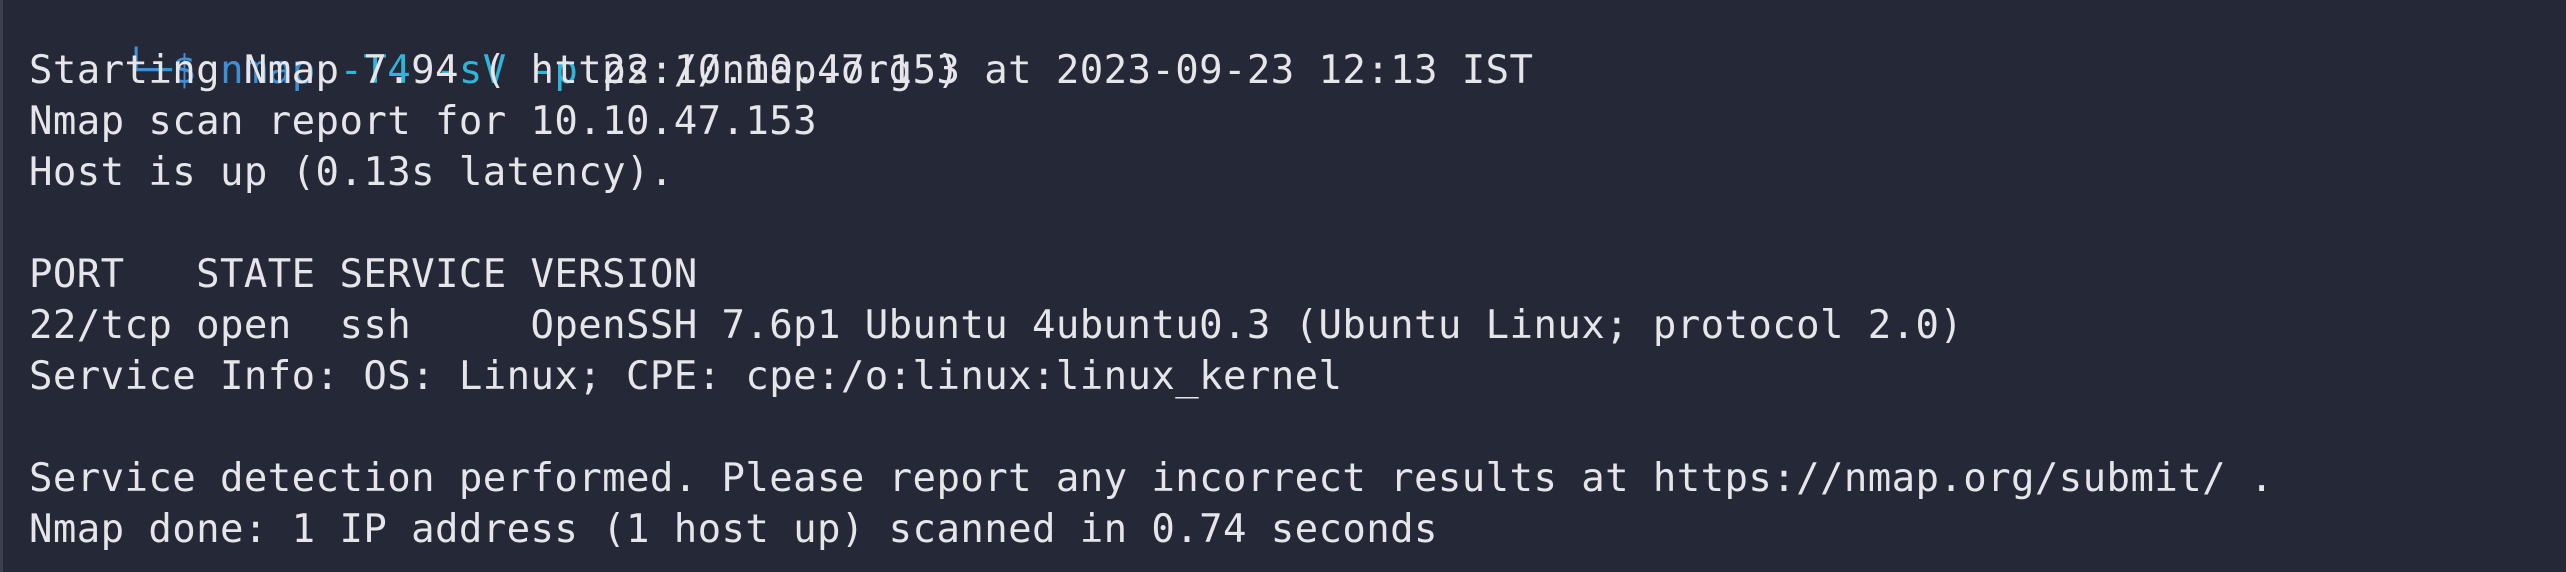 This screenshot has height=572, width=2566. Describe the element at coordinates (494, 46) in the screenshot. I see `prompt-line: └─$ nmap -T4 -sV -p 22 10.10.47.153` at that location.